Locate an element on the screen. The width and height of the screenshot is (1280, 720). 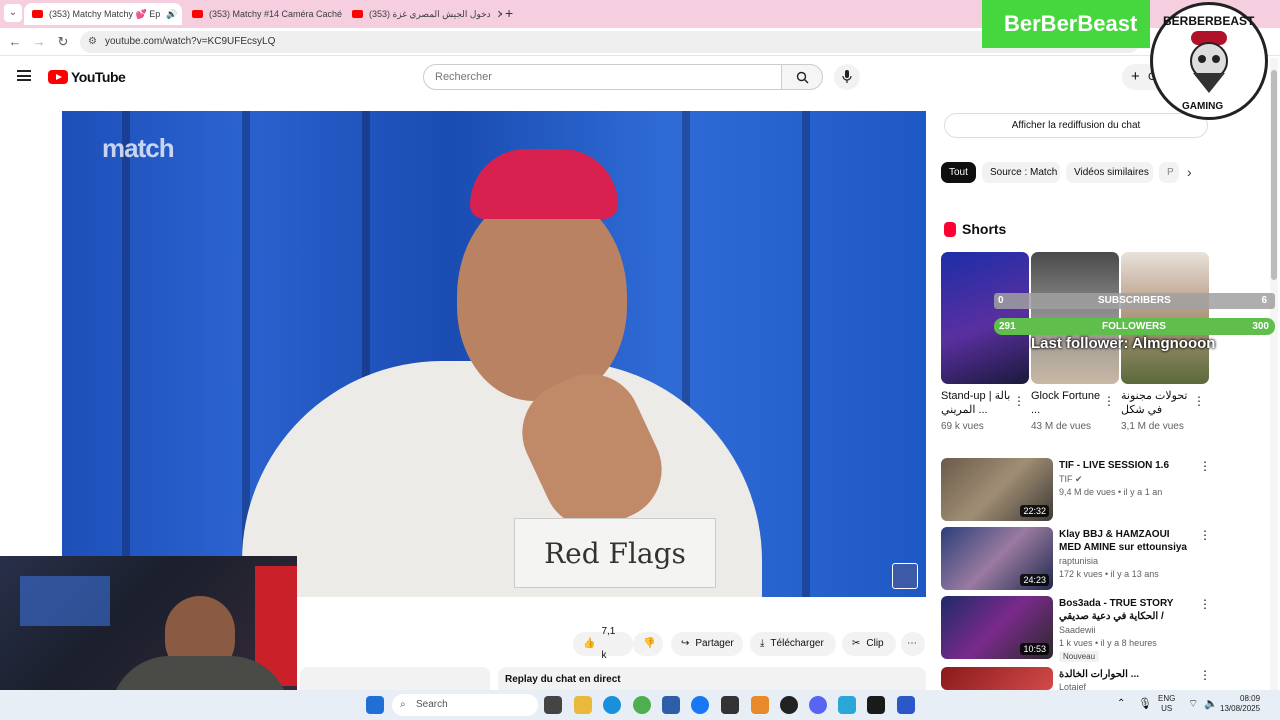
shorts-title-text: Shorts is located at coordinates (984, 229).